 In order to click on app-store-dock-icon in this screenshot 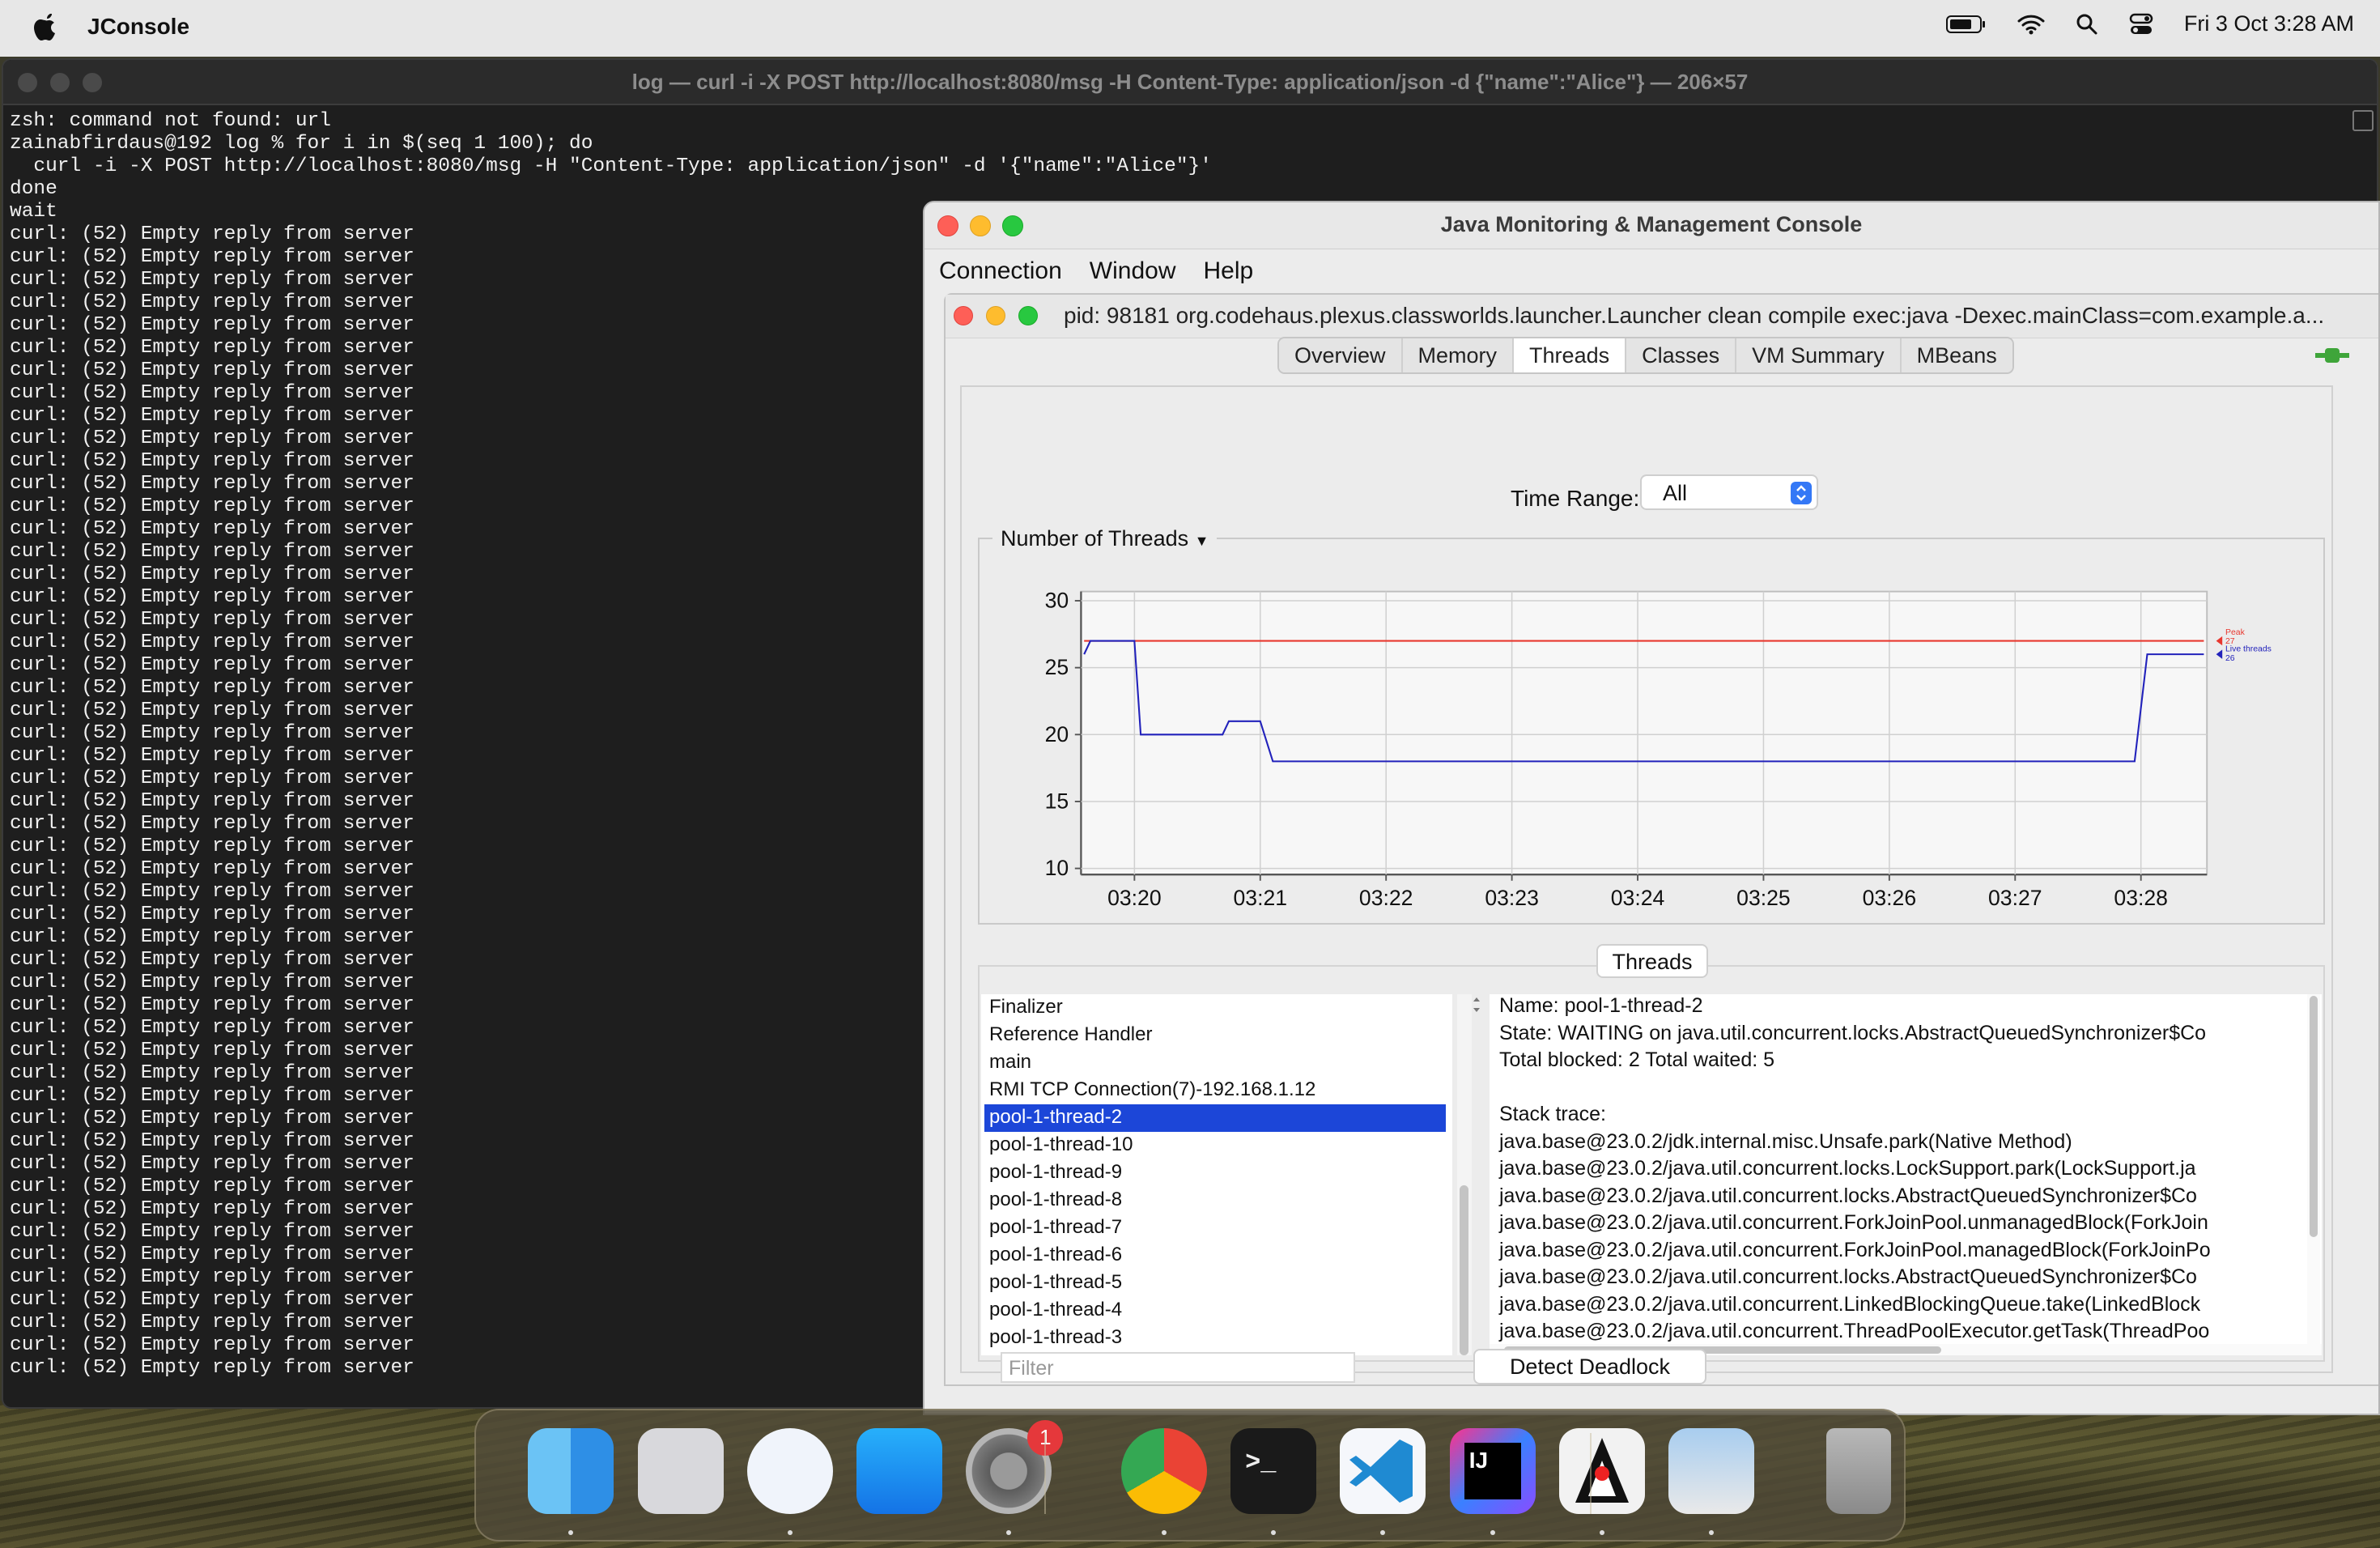, I will do `click(900, 1471)`.